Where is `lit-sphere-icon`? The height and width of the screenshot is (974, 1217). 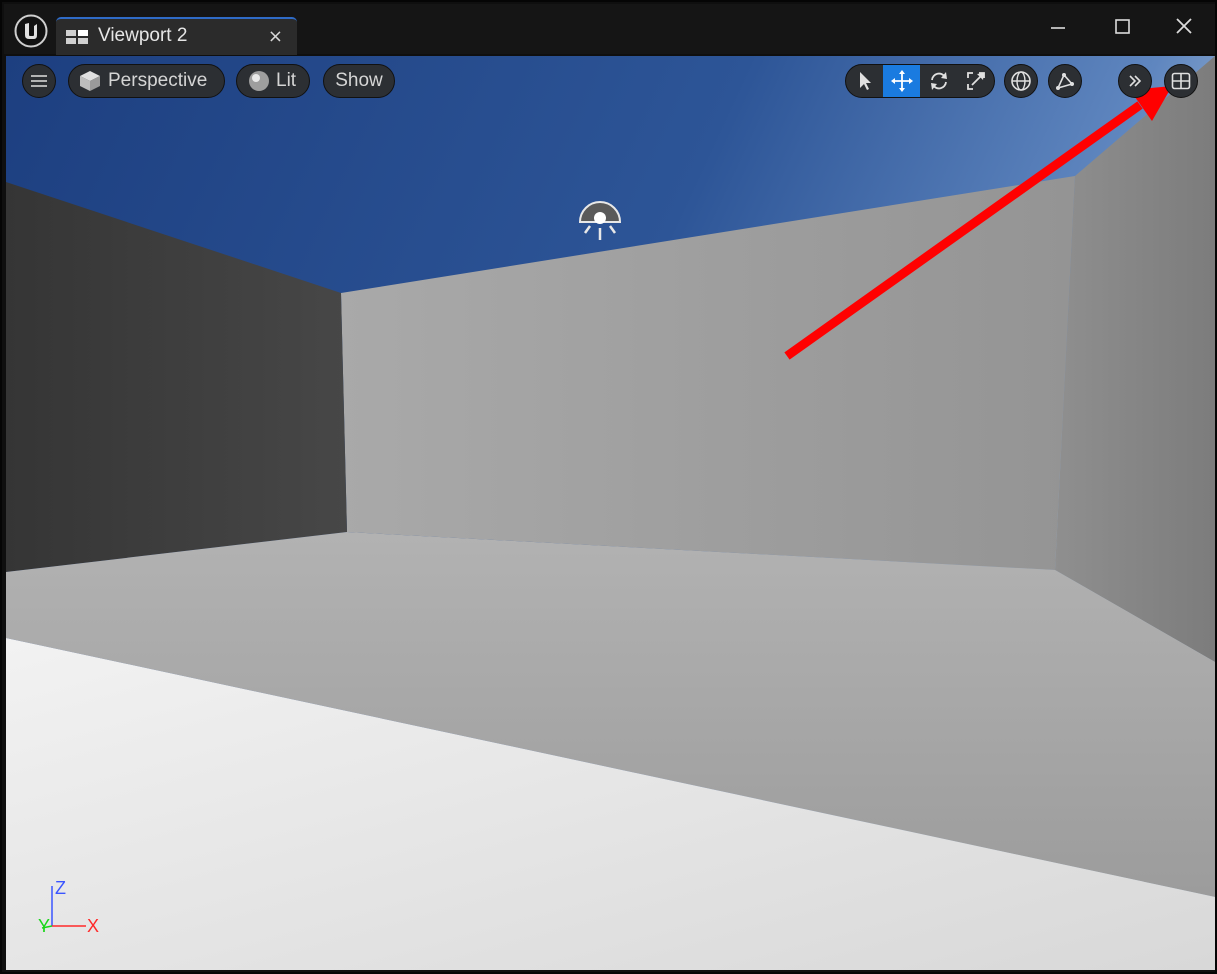
lit-sphere-icon is located at coordinates (259, 81).